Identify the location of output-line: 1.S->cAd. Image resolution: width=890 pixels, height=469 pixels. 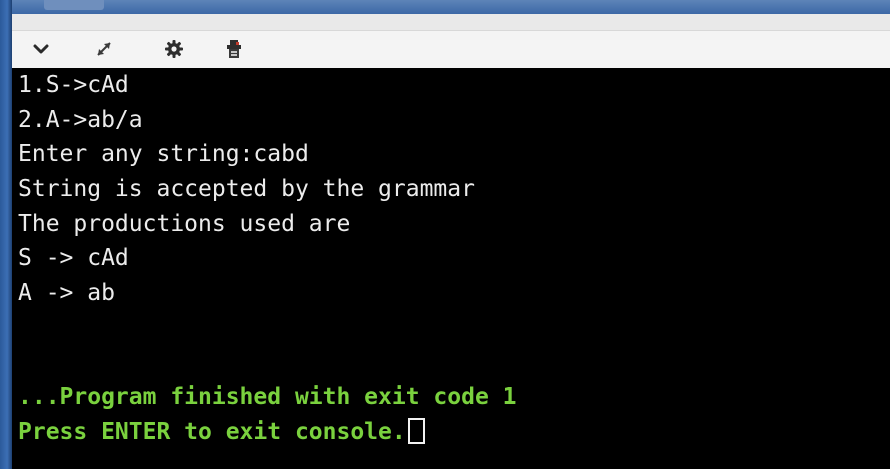
(73, 85).